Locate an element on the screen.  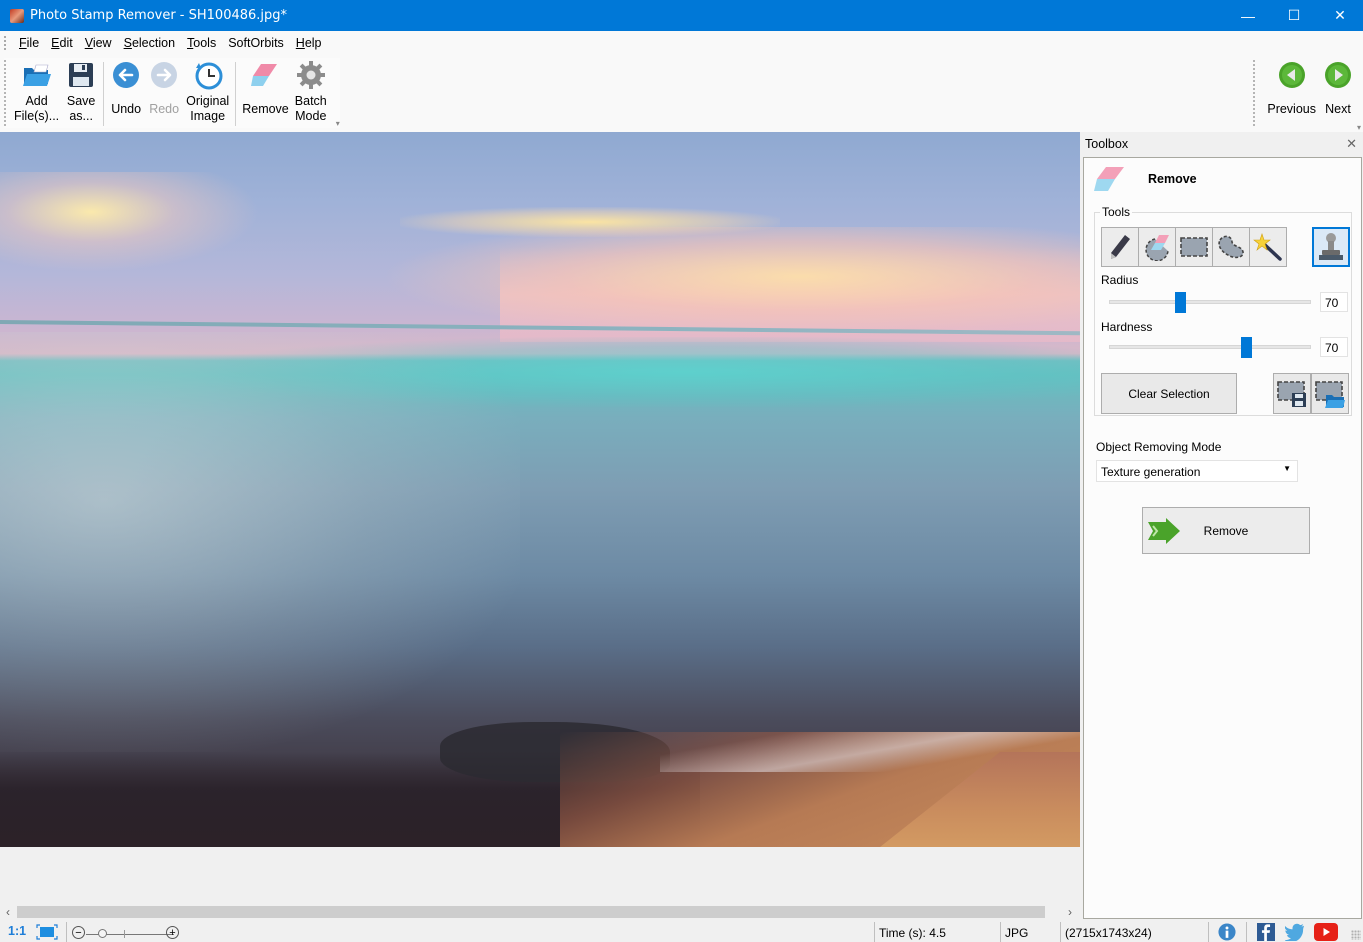
minimize-button: — is located at coordinates (1248, 15).